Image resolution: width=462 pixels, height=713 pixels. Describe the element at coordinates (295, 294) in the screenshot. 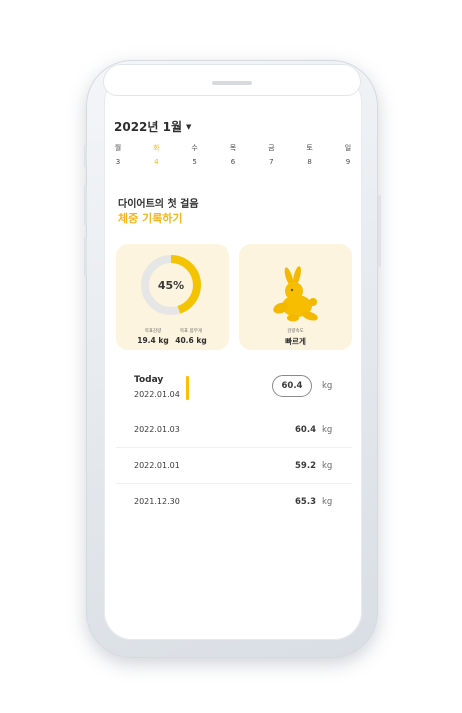

I see `rabbit-icon` at that location.